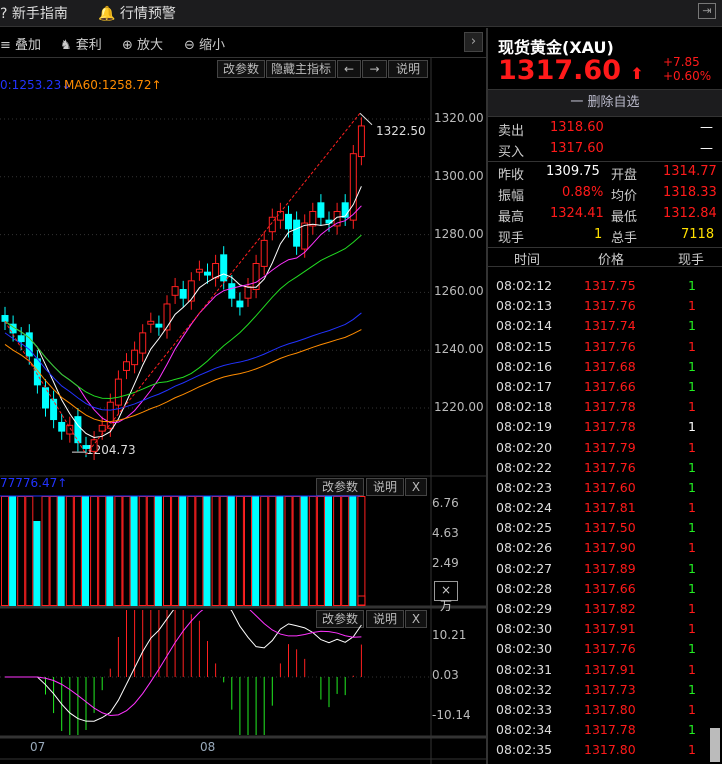 This screenshot has height=764, width=722. What do you see at coordinates (204, 43) in the screenshot?
I see `zoom-out-button: ⊖ 缩小` at bounding box center [204, 43].